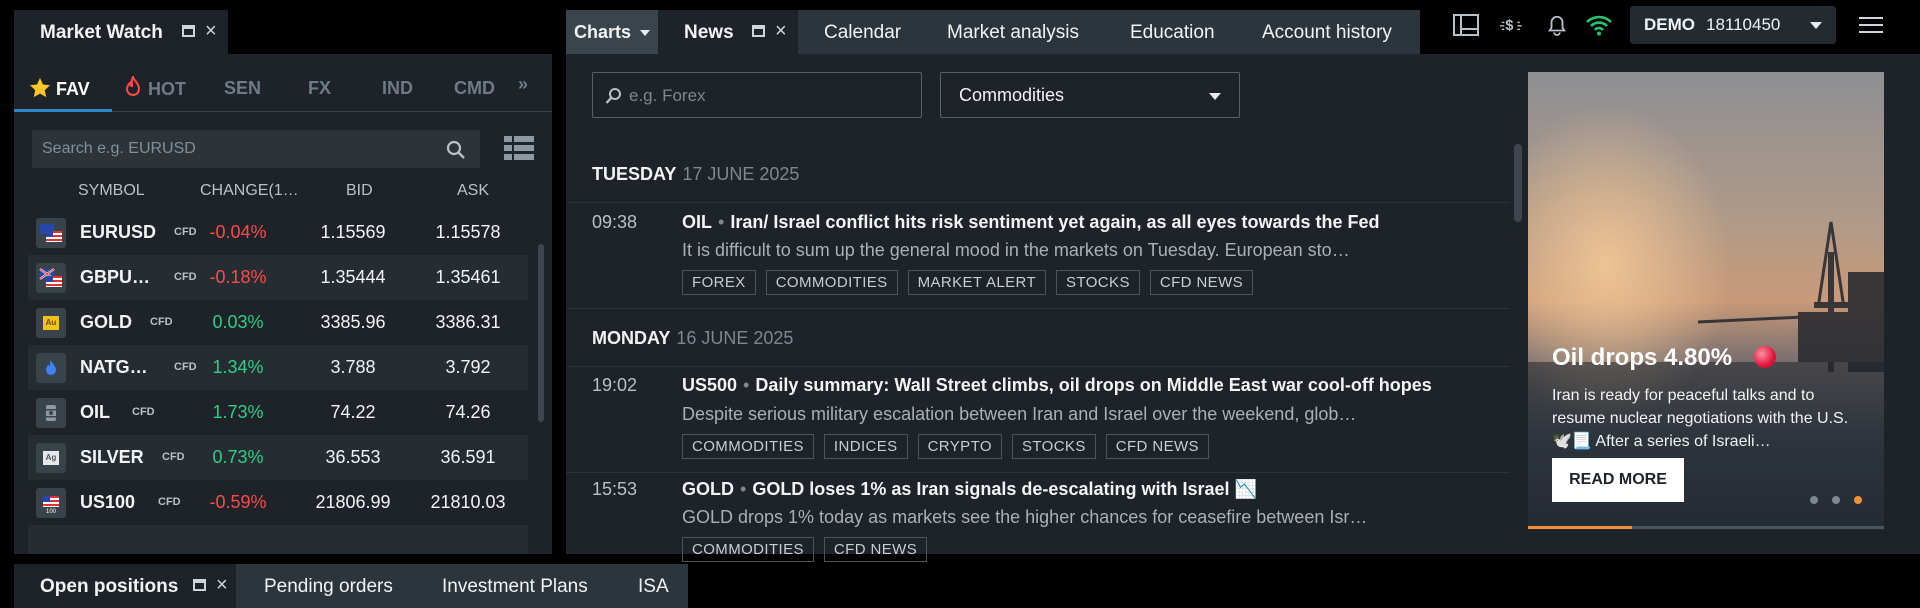  I want to click on search-icon, so click(456, 150).